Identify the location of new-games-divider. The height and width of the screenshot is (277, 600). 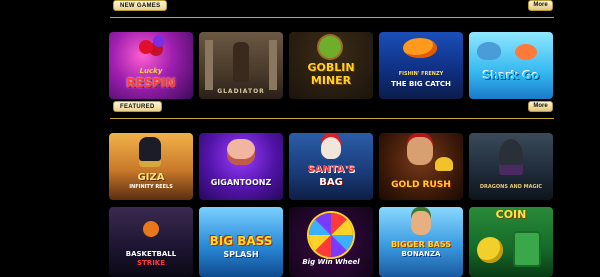
(332, 17).